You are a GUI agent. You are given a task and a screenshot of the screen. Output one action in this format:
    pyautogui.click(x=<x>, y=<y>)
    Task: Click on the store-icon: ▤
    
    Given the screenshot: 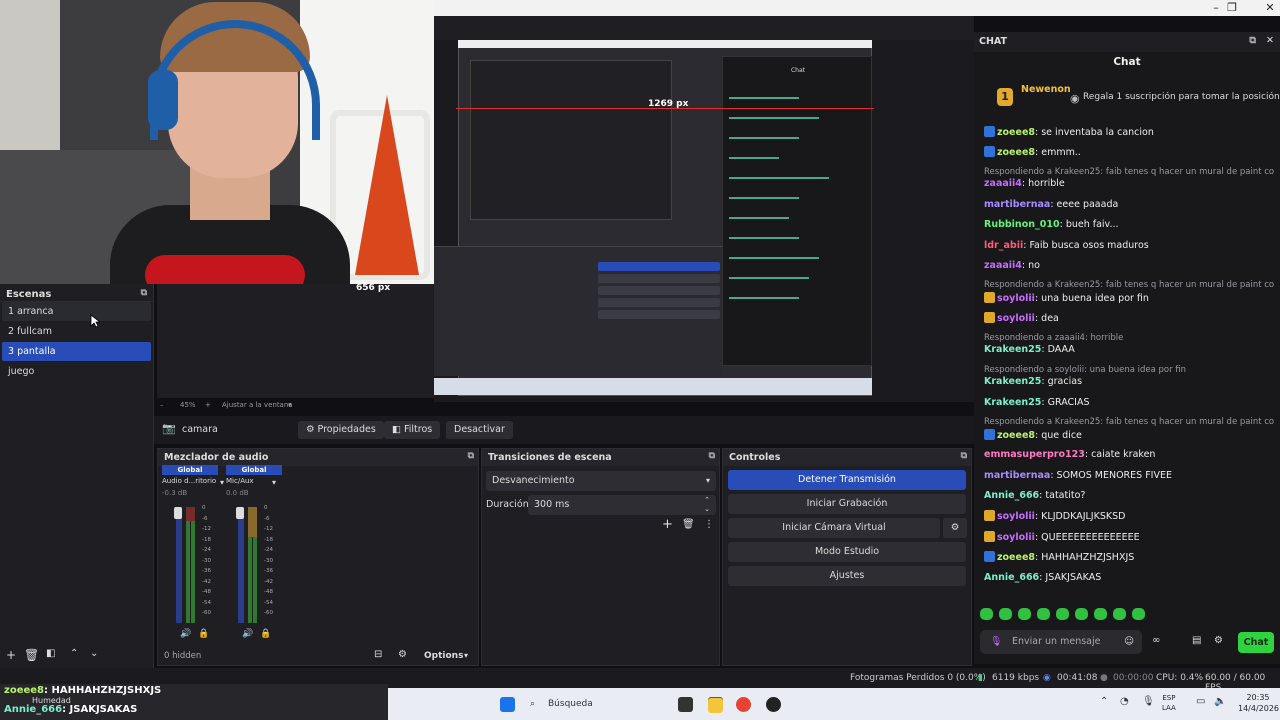 What is the action you would take?
    pyautogui.click(x=1196, y=640)
    